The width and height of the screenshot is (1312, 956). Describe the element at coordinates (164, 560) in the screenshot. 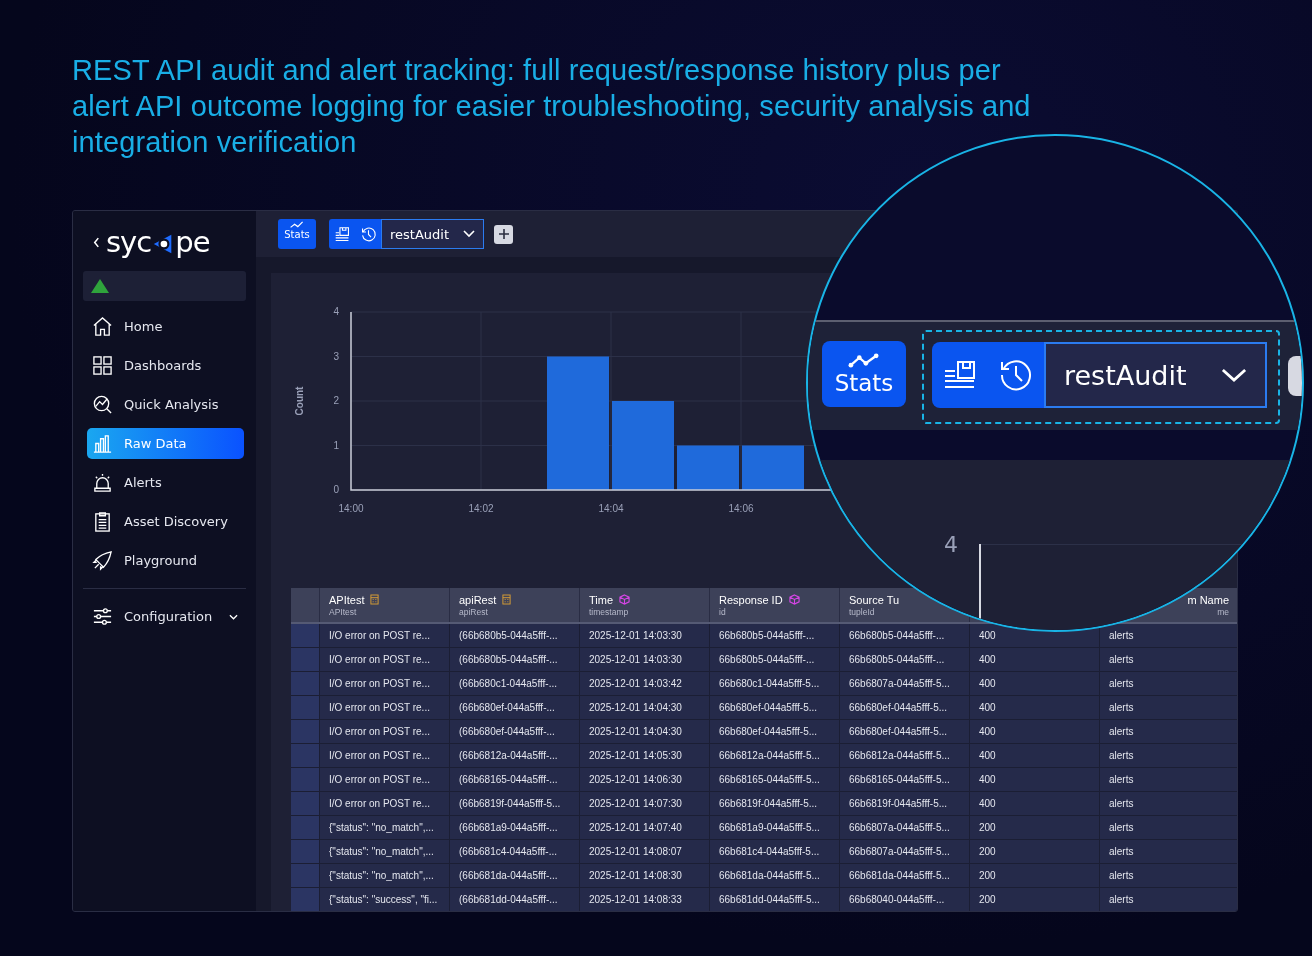

I see `nav-item: Playground` at that location.